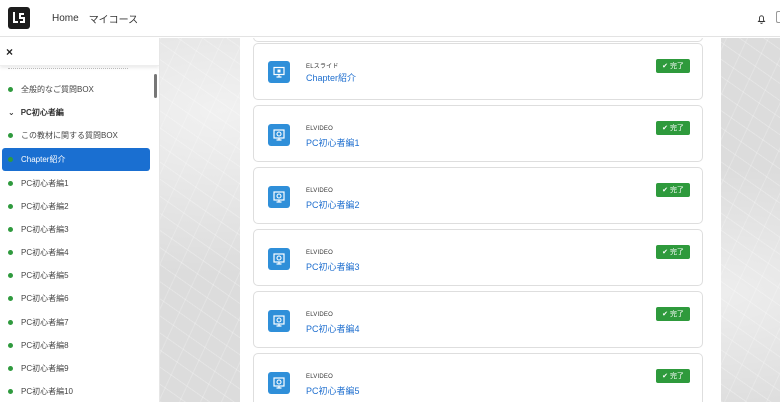 The height and width of the screenshot is (402, 780). I want to click on sidebar-item-pc-9: PC初心者編9, so click(78, 368).